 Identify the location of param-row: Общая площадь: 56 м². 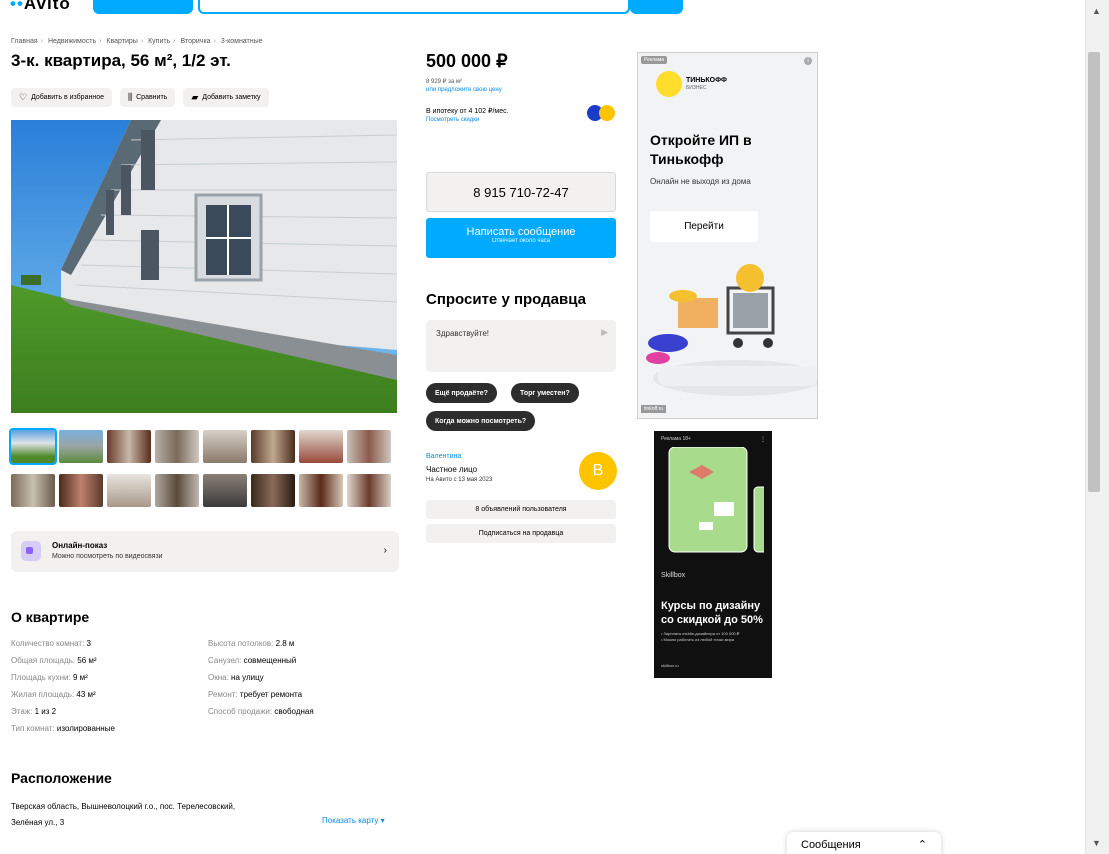
(54, 660).